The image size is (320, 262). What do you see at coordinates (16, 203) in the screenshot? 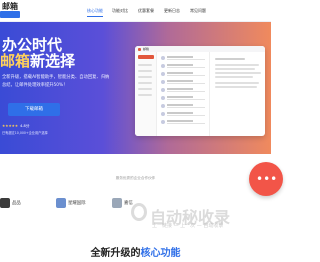
I see `partner-name: 品品` at bounding box center [16, 203].